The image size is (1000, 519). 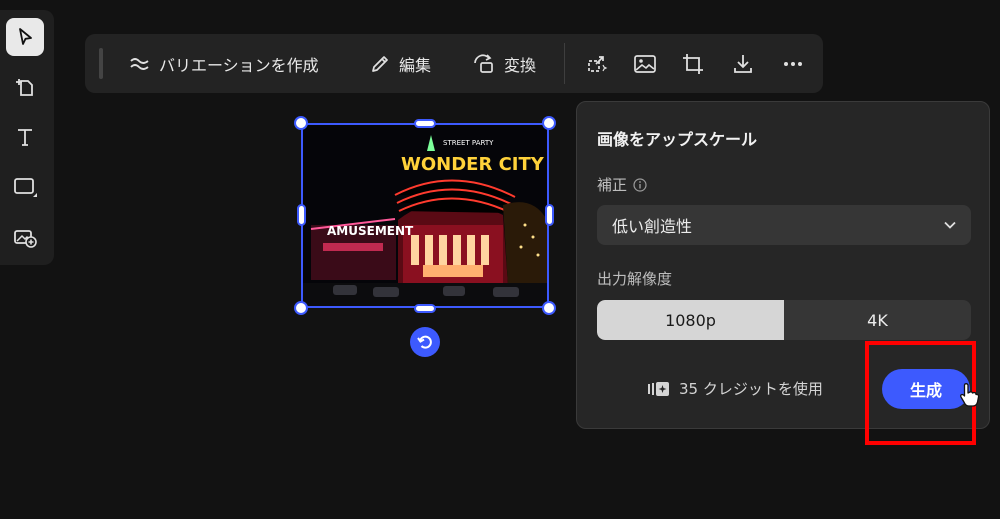 What do you see at coordinates (301, 215) in the screenshot?
I see `resize-handle-left` at bounding box center [301, 215].